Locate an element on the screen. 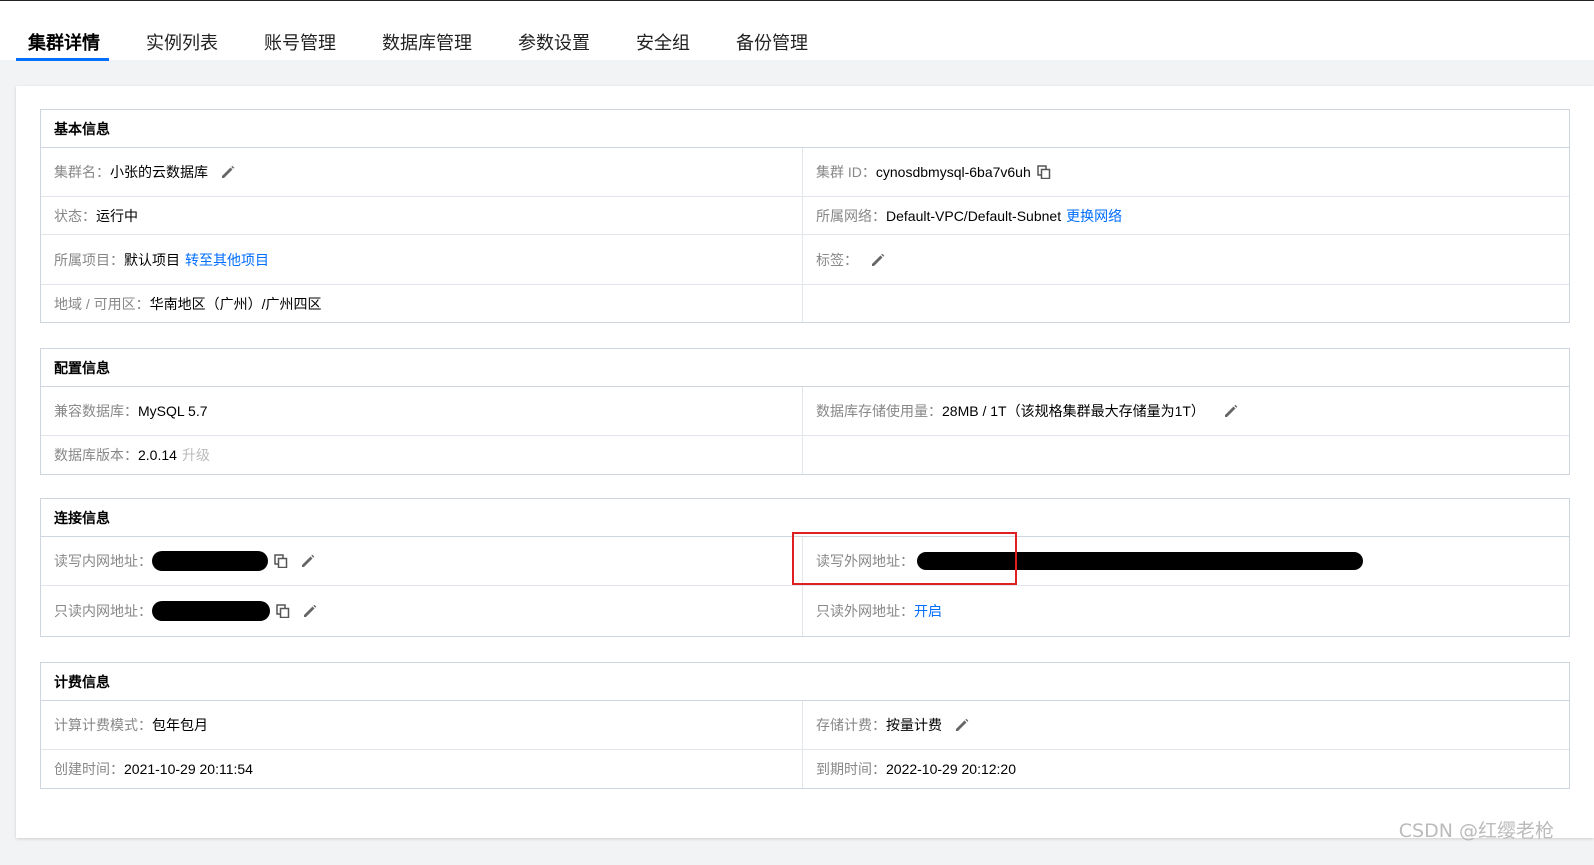 The height and width of the screenshot is (865, 1594). enable-public-address-link: 开启 is located at coordinates (928, 611).